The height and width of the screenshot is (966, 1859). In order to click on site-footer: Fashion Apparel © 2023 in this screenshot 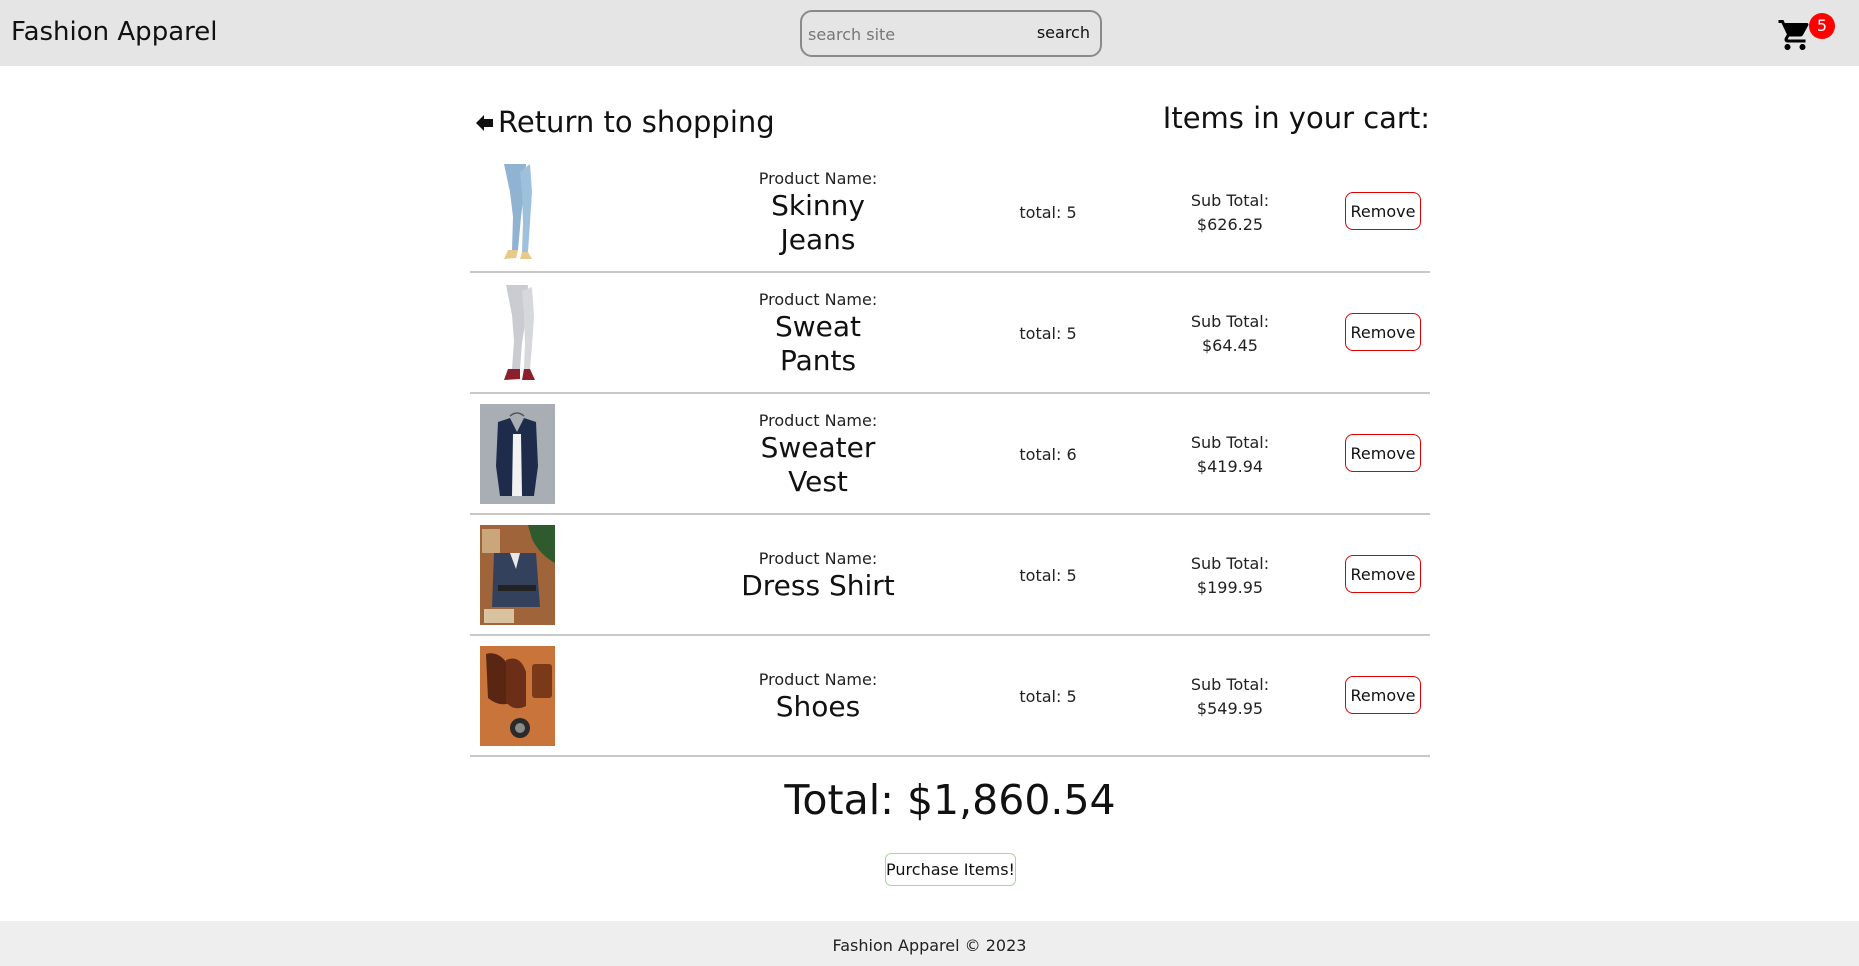, I will do `click(929, 943)`.